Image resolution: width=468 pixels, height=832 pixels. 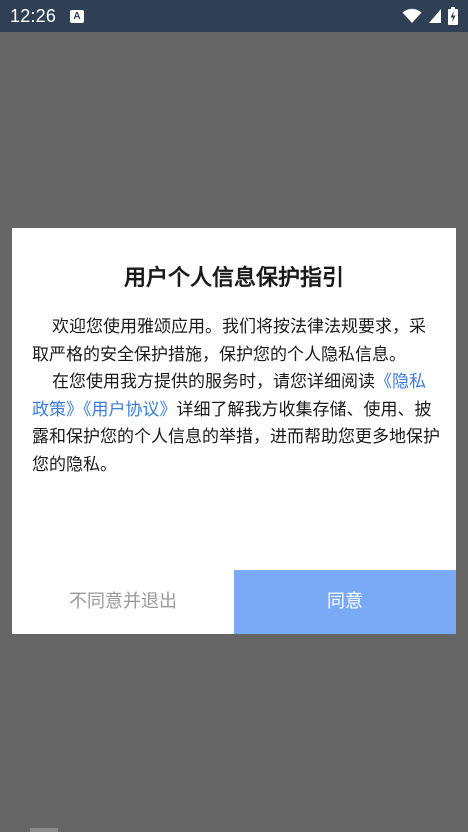 I want to click on signal-icon, so click(x=435, y=16).